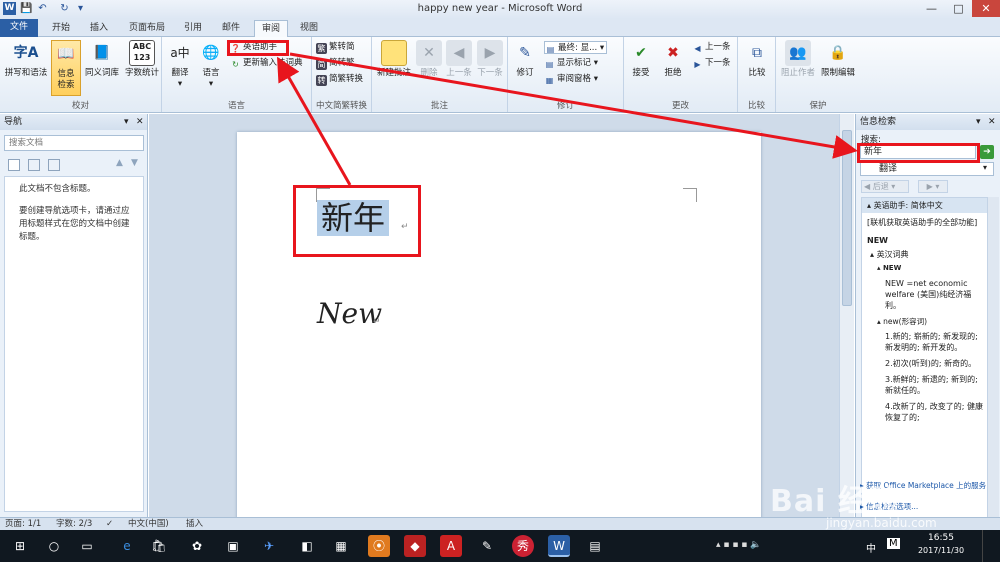 The width and height of the screenshot is (1000, 562). Describe the element at coordinates (881, 523) in the screenshot. I see `watermark-url: jingyan.baidu.com` at that location.